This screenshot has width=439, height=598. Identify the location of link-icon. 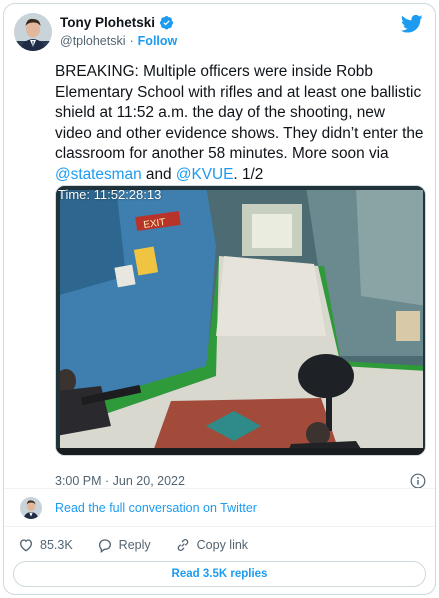
(182, 545).